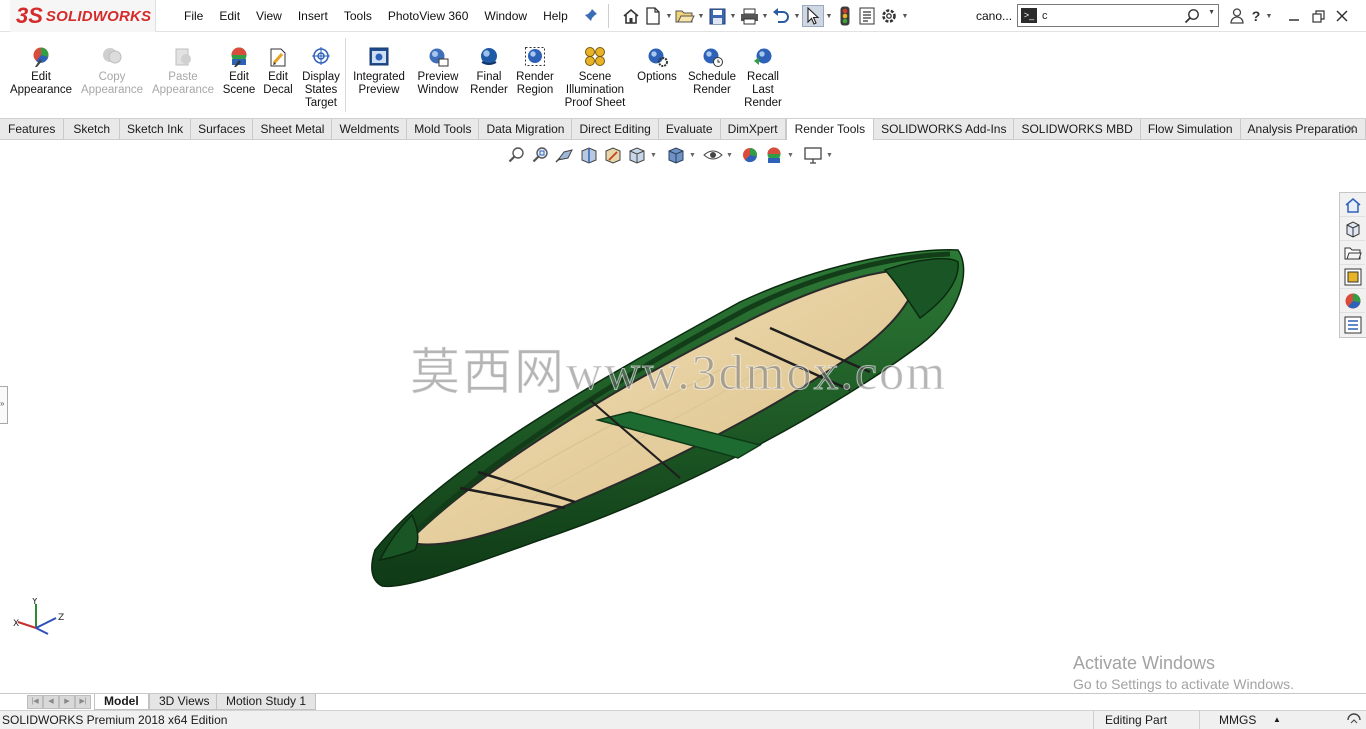  I want to click on menu-view: View, so click(269, 16).